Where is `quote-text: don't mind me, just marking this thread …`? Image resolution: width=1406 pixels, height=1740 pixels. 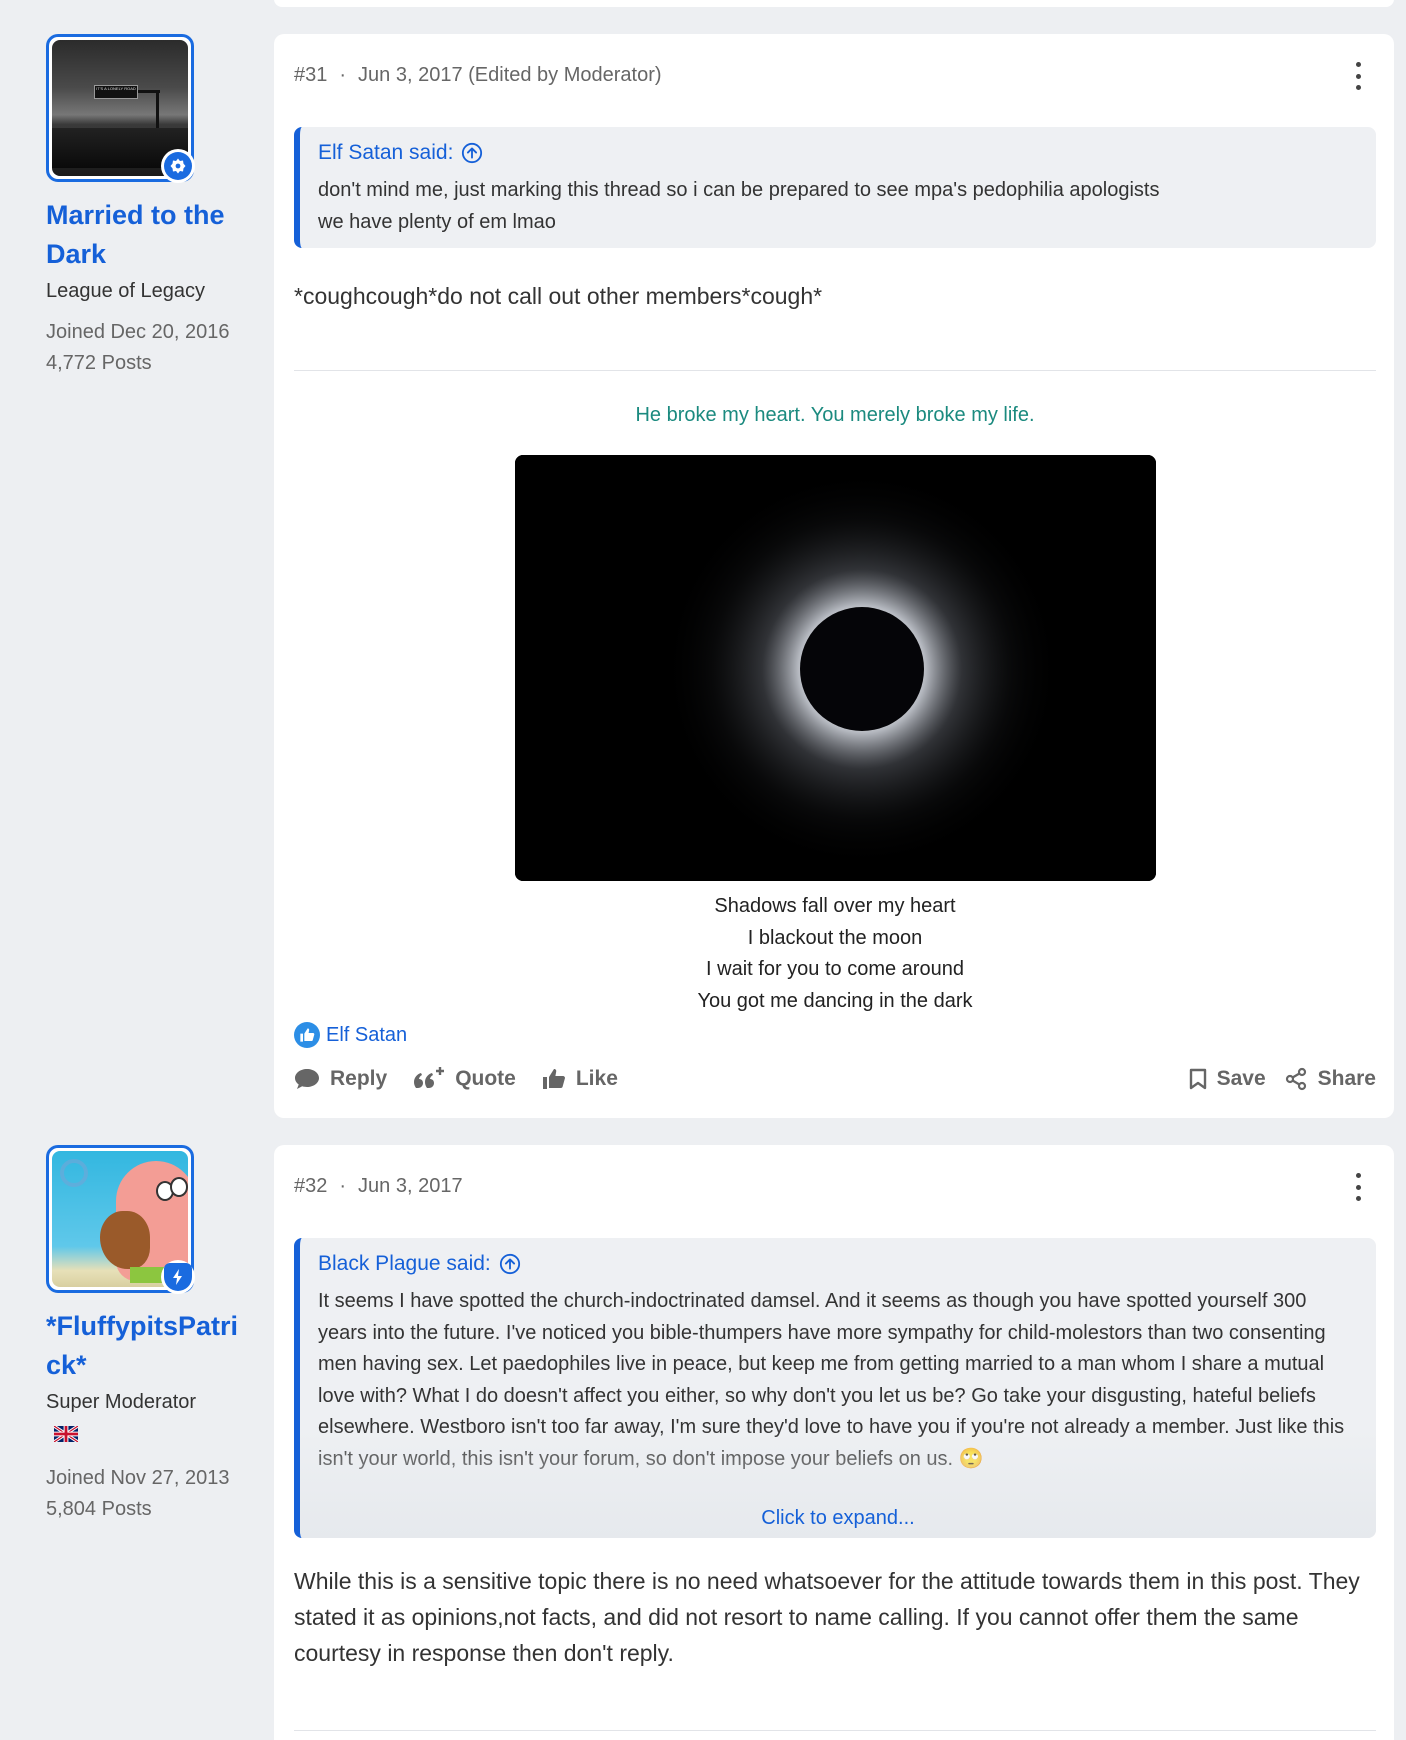 quote-text: don't mind me, just marking this thread … is located at coordinates (838, 206).